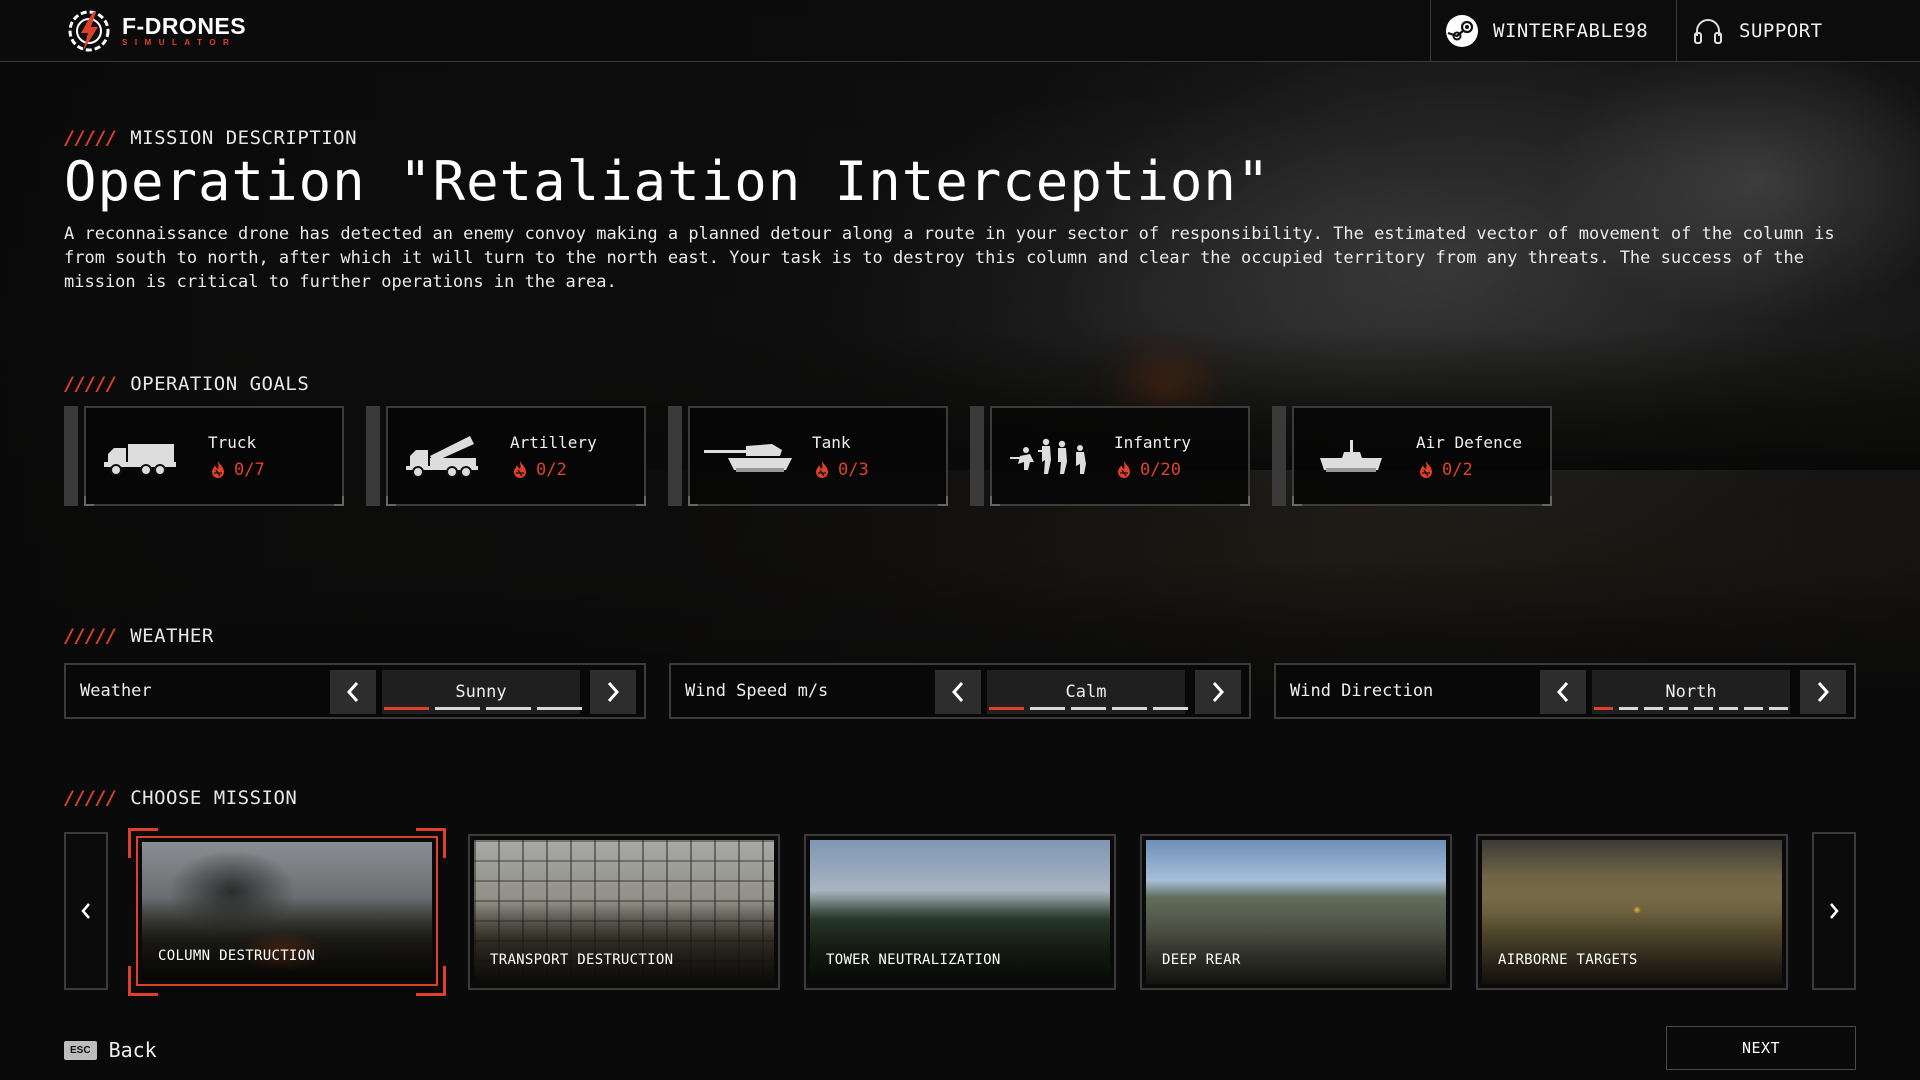 The height and width of the screenshot is (1080, 1920). I want to click on wind-speed-selector: Wind Speed m/s Calm, so click(960, 691).